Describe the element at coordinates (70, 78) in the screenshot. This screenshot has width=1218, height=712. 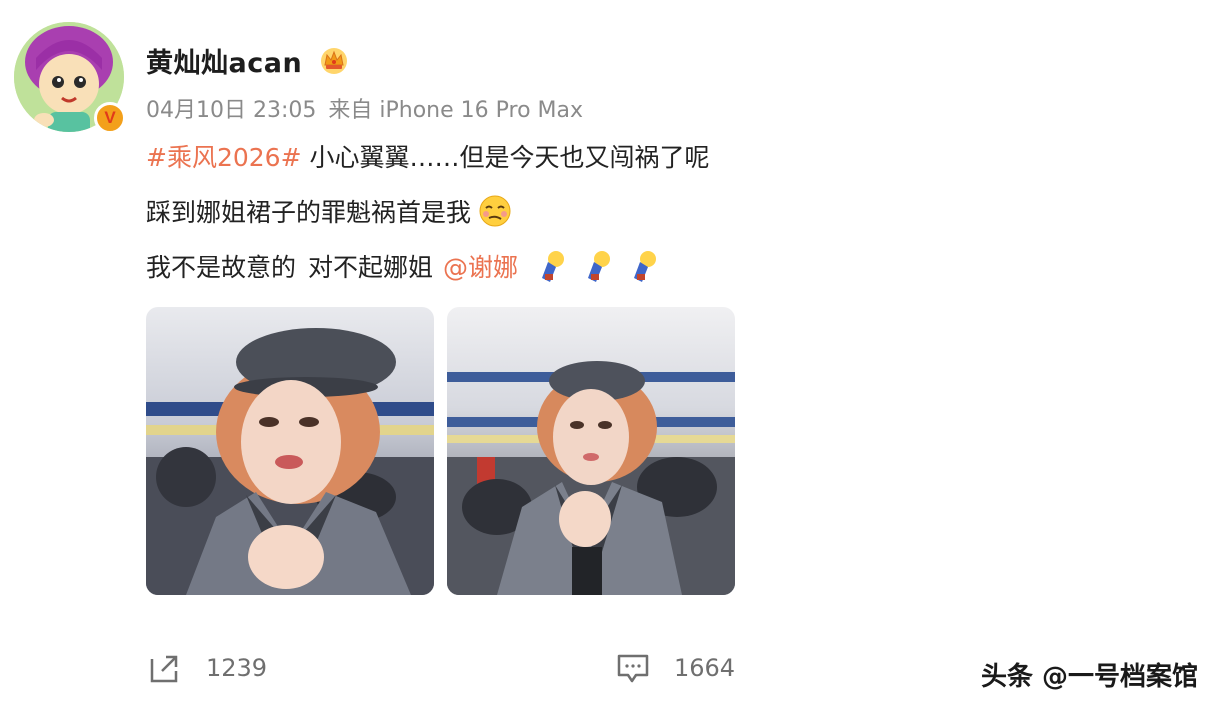
I see `avatar: V` at that location.